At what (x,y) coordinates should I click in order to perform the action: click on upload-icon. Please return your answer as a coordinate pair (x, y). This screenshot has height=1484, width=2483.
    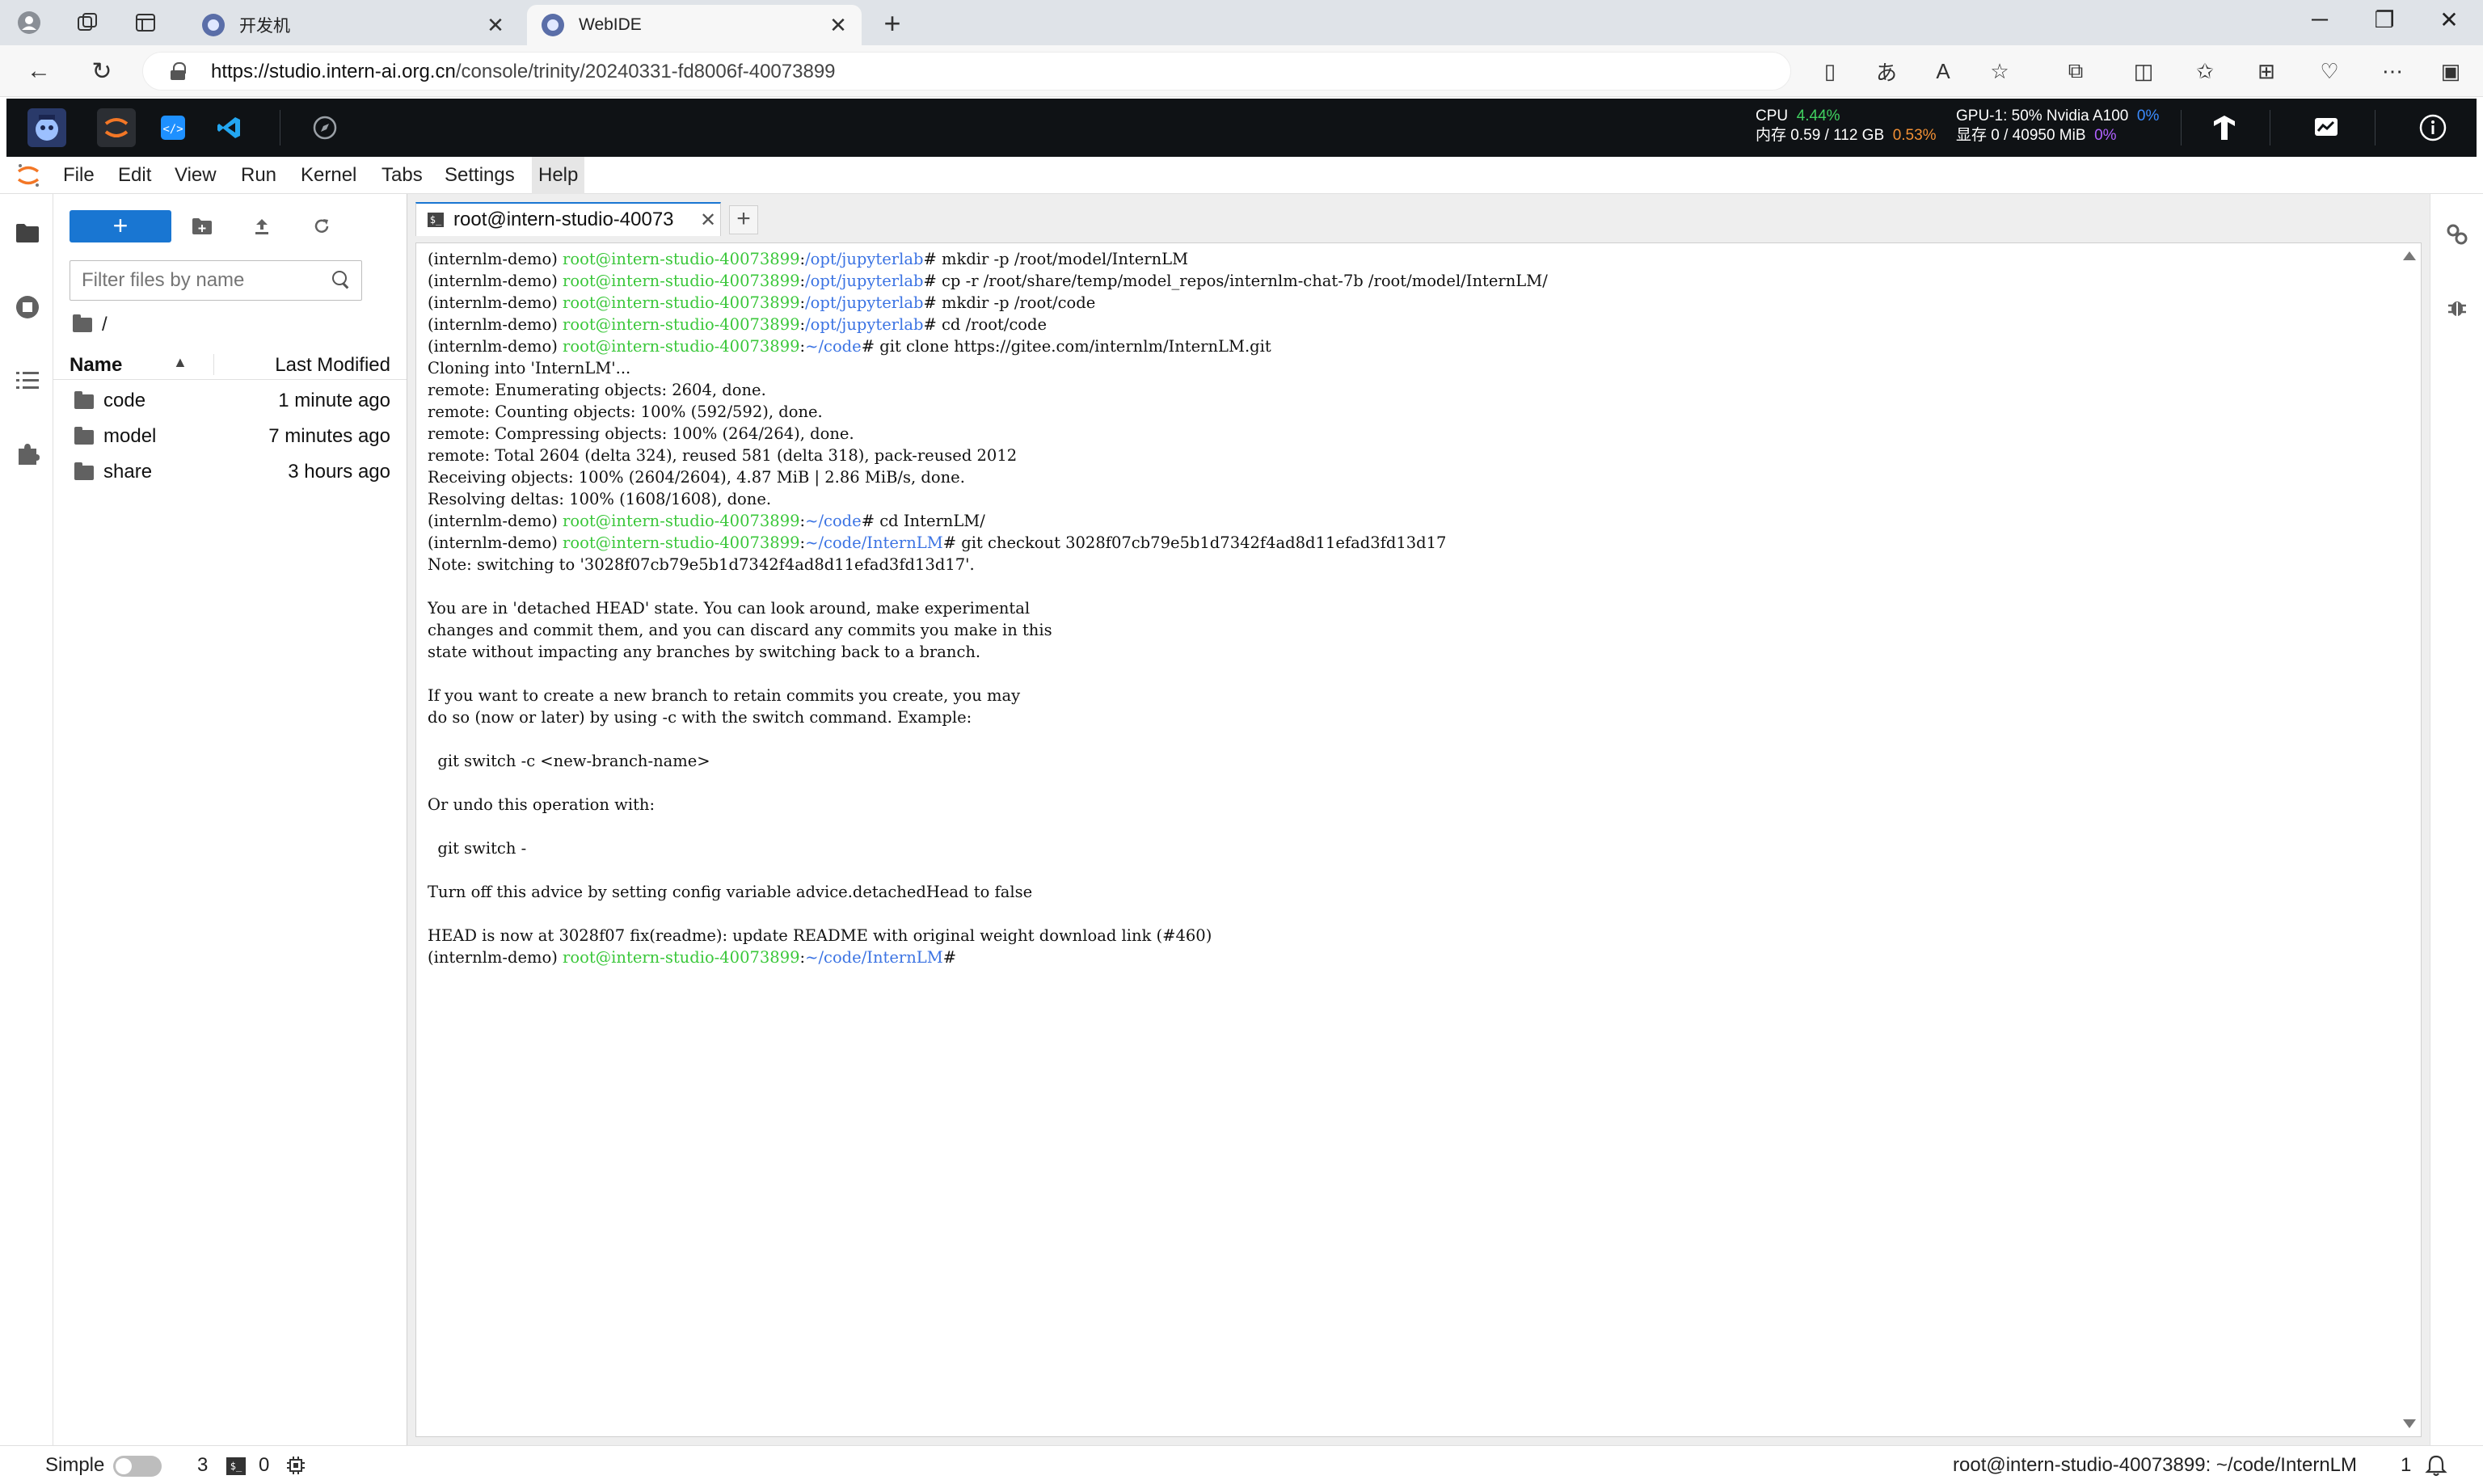
    Looking at the image, I should click on (262, 226).